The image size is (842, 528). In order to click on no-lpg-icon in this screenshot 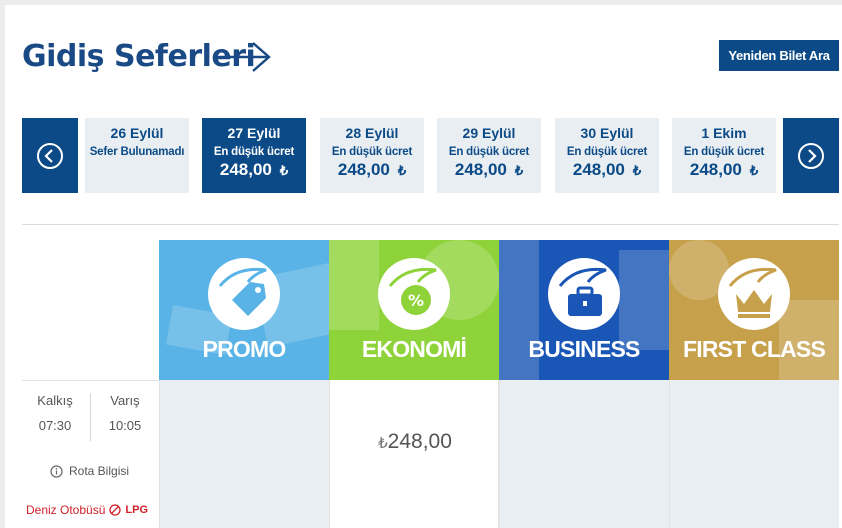, I will do `click(115, 510)`.